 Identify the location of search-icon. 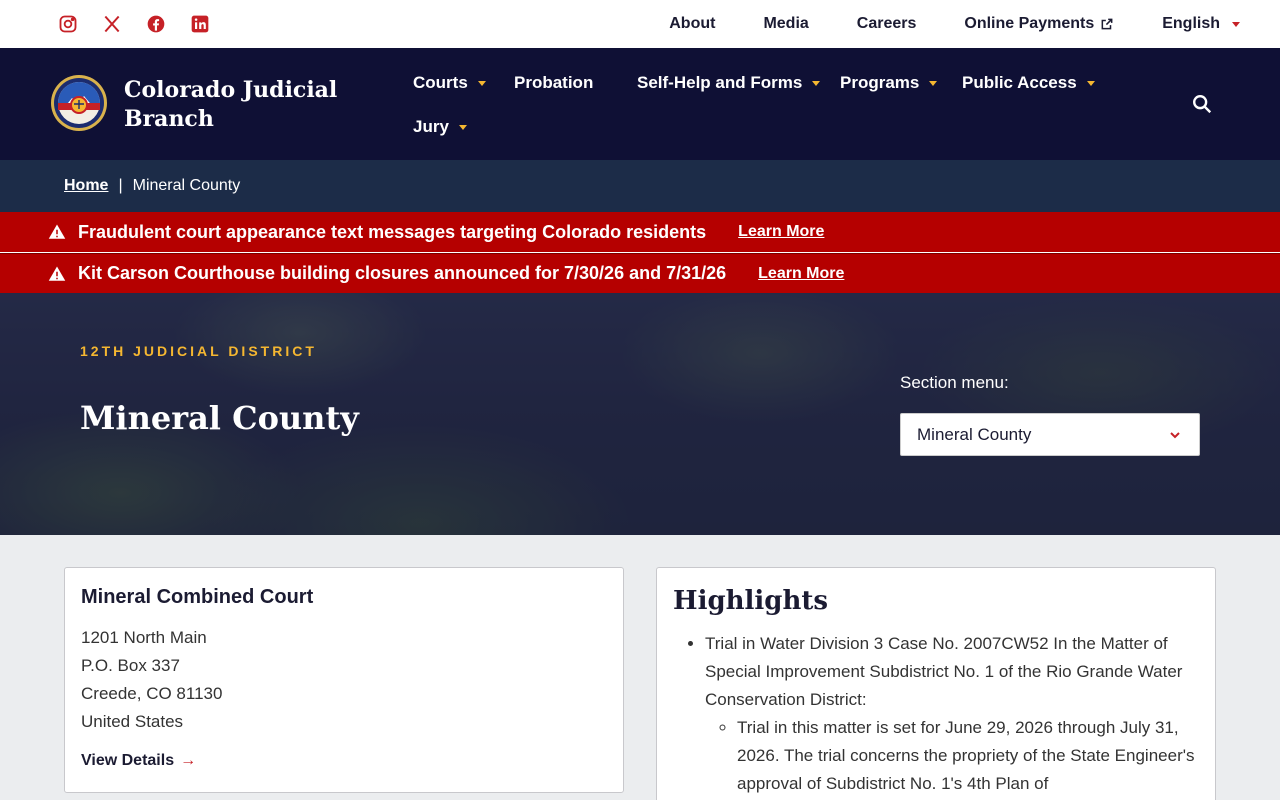
(1202, 104).